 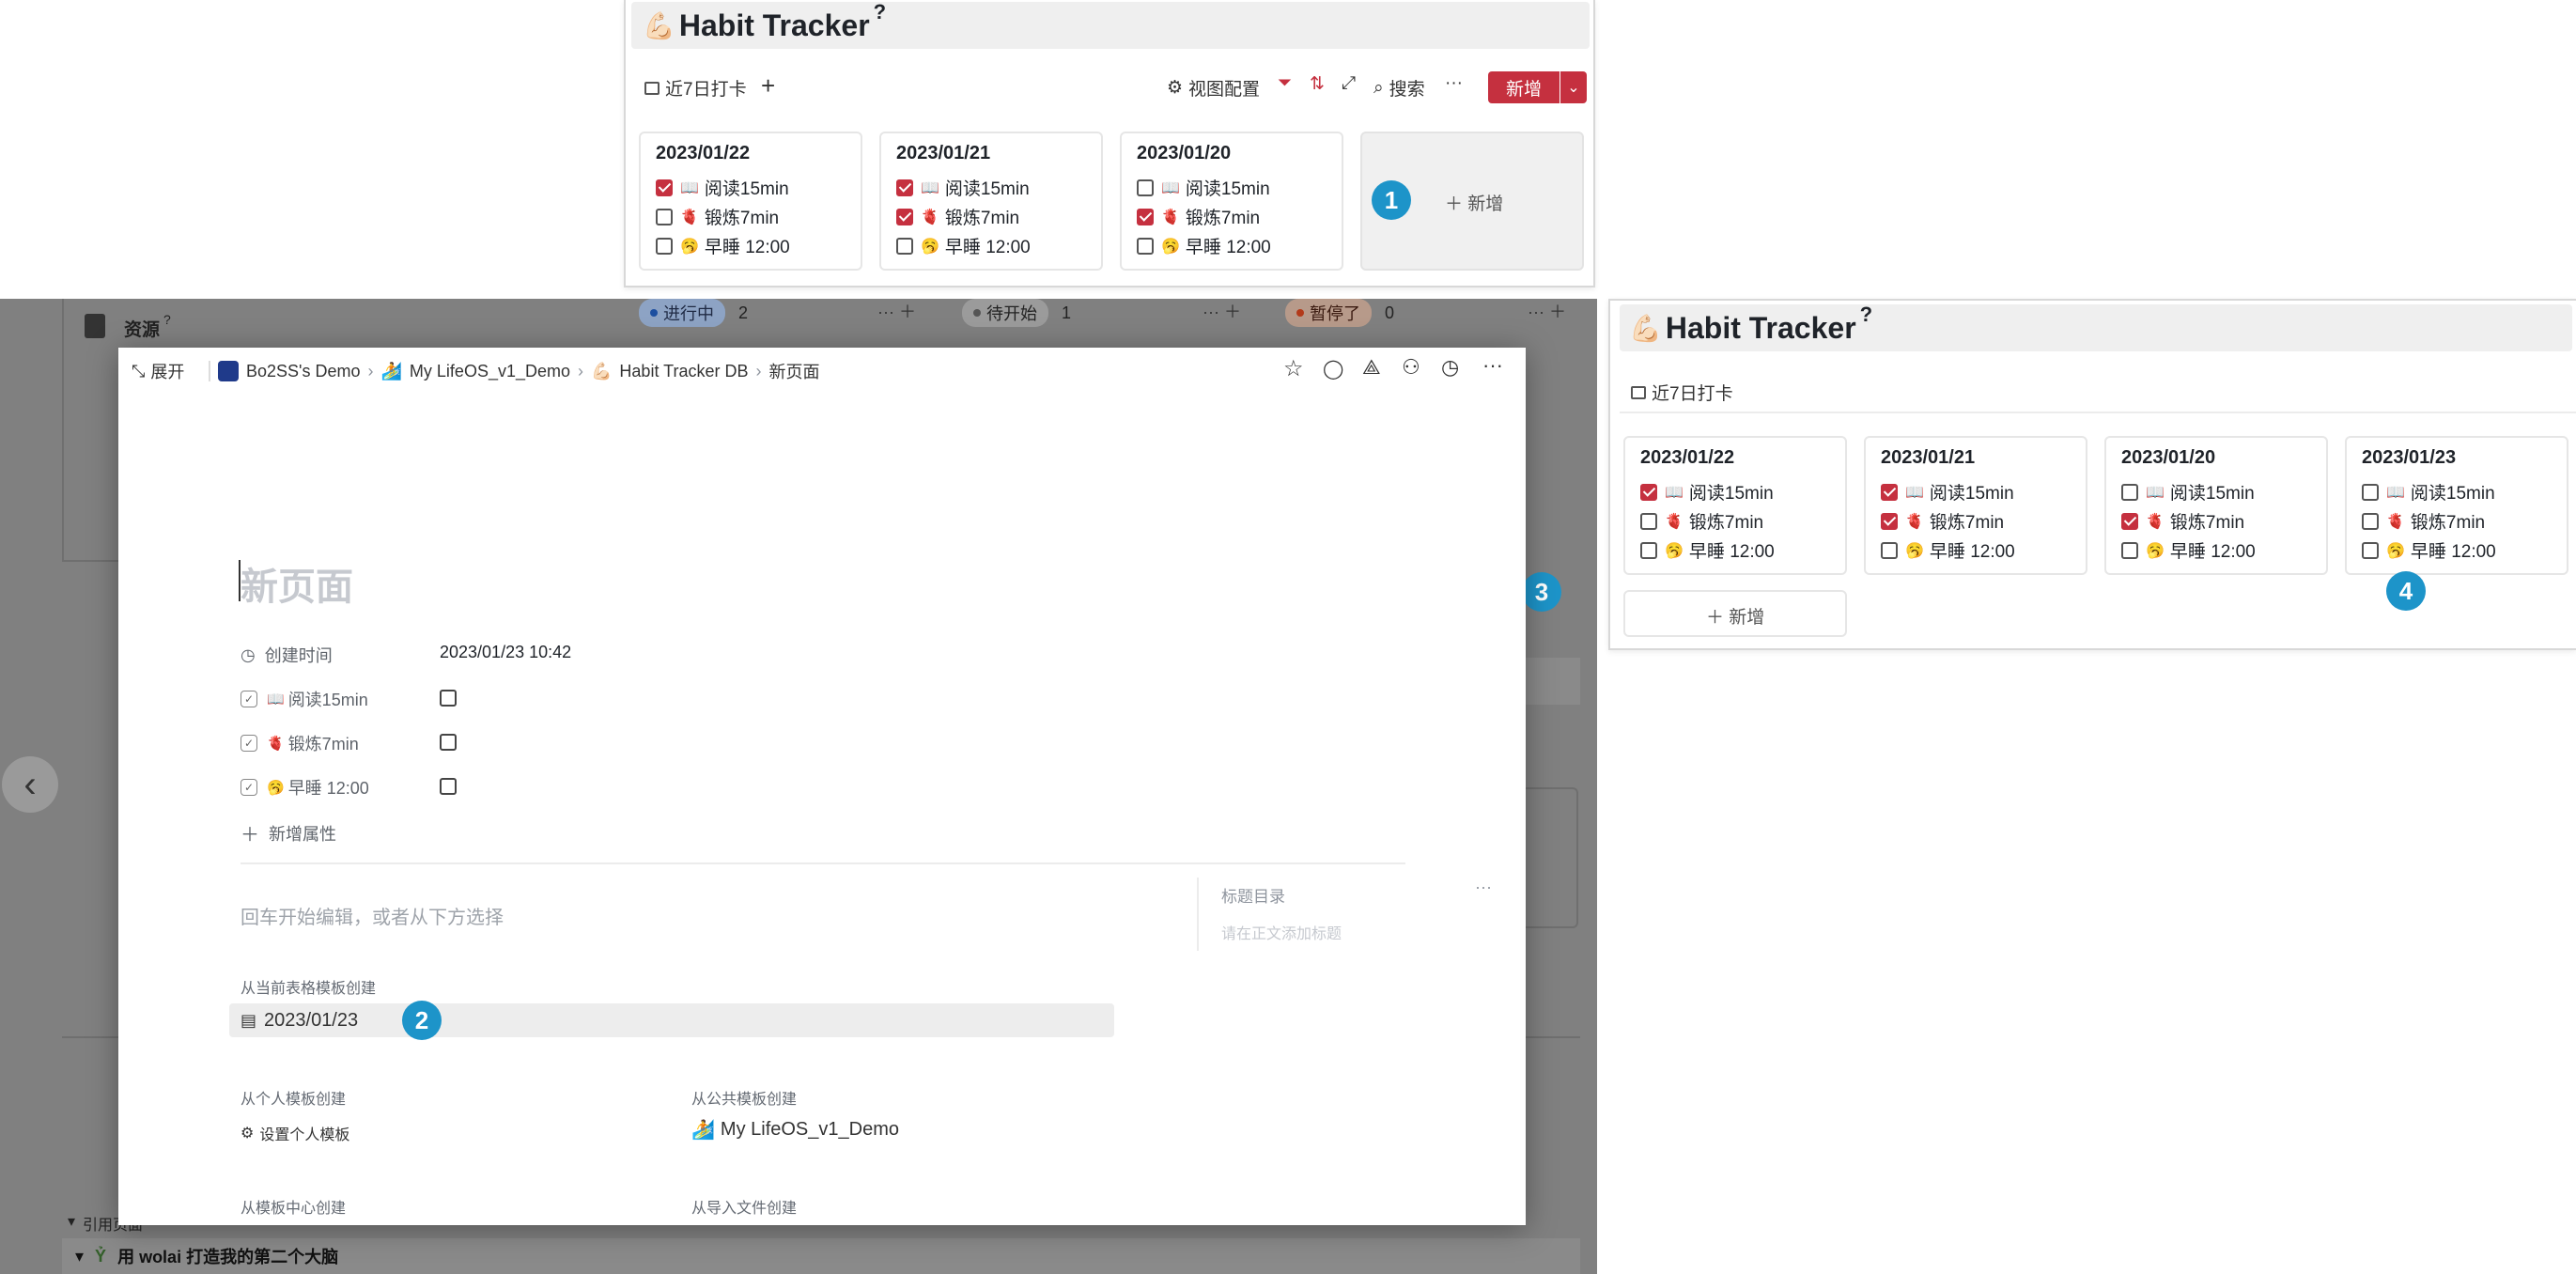 I want to click on from-personal-label: 从个人模板创建, so click(x=294, y=1100).